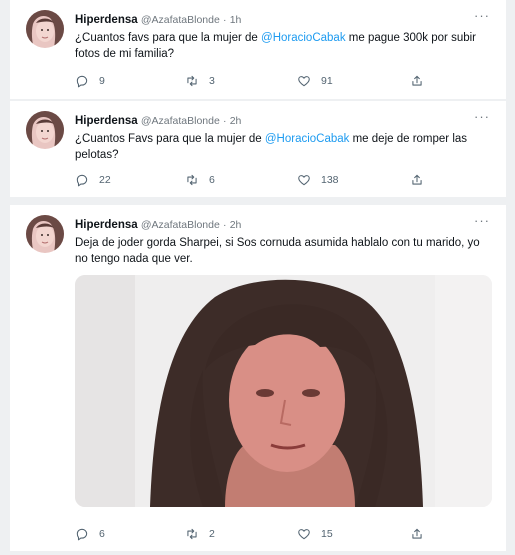 This screenshot has height=555, width=515. What do you see at coordinates (102, 81) in the screenshot?
I see `reply-count: 9` at bounding box center [102, 81].